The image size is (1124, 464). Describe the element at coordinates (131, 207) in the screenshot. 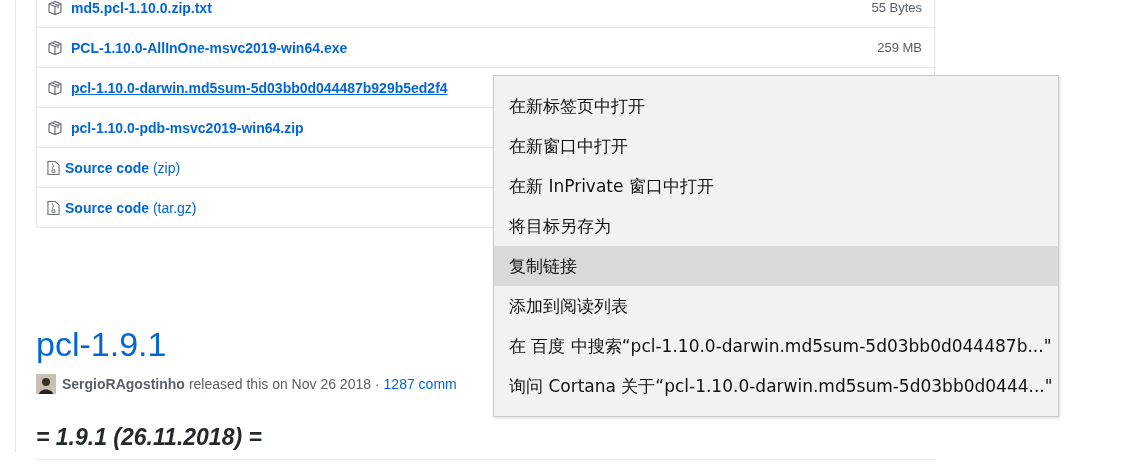

I see `source-code-link: Source code (tar.gz)` at that location.